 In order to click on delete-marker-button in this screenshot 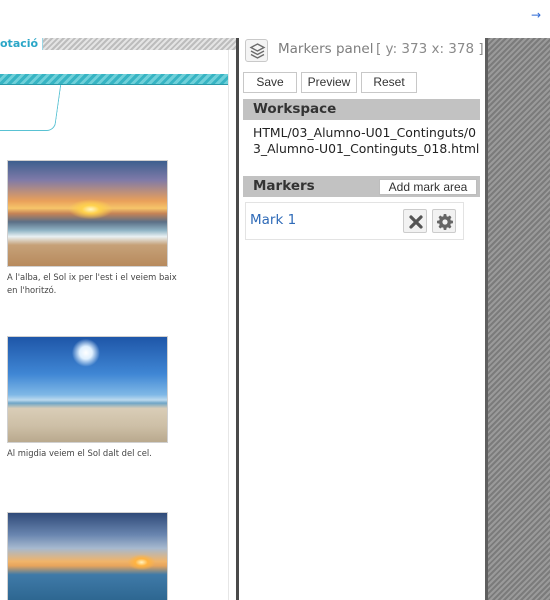, I will do `click(415, 221)`.